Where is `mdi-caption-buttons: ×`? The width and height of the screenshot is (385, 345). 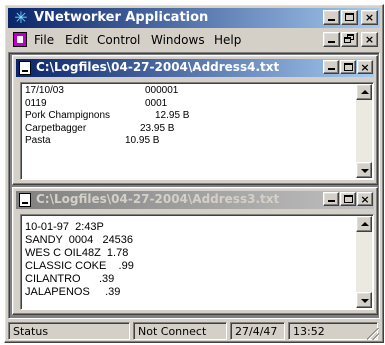 mdi-caption-buttons: × is located at coordinates (350, 40).